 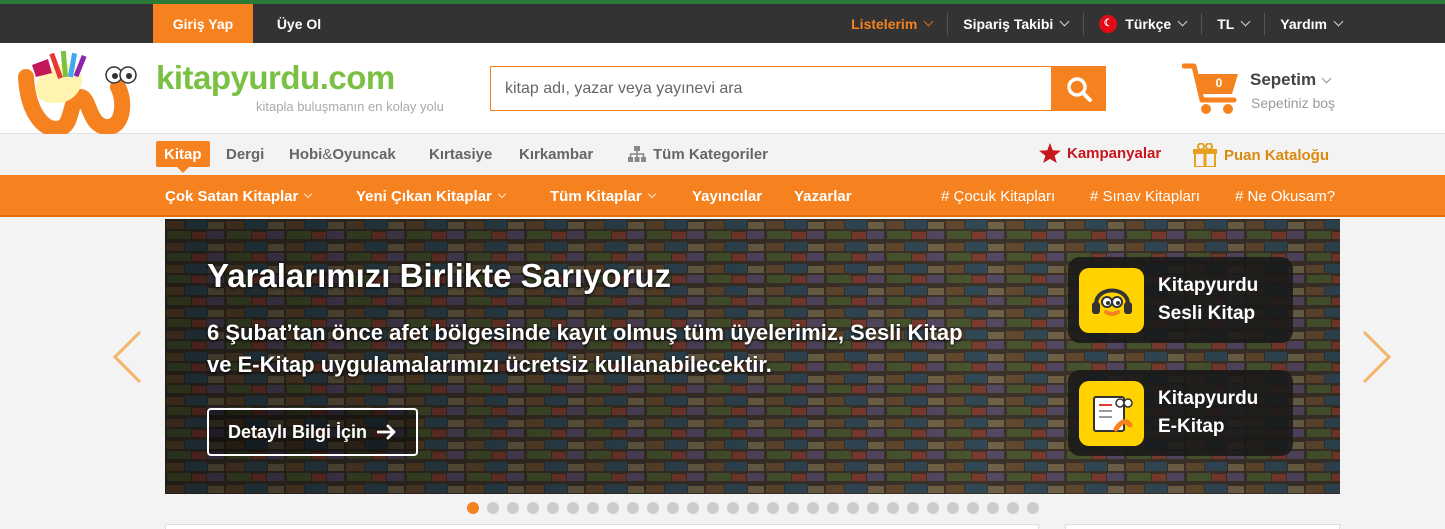 What do you see at coordinates (771, 88) in the screenshot?
I see `search-input` at bounding box center [771, 88].